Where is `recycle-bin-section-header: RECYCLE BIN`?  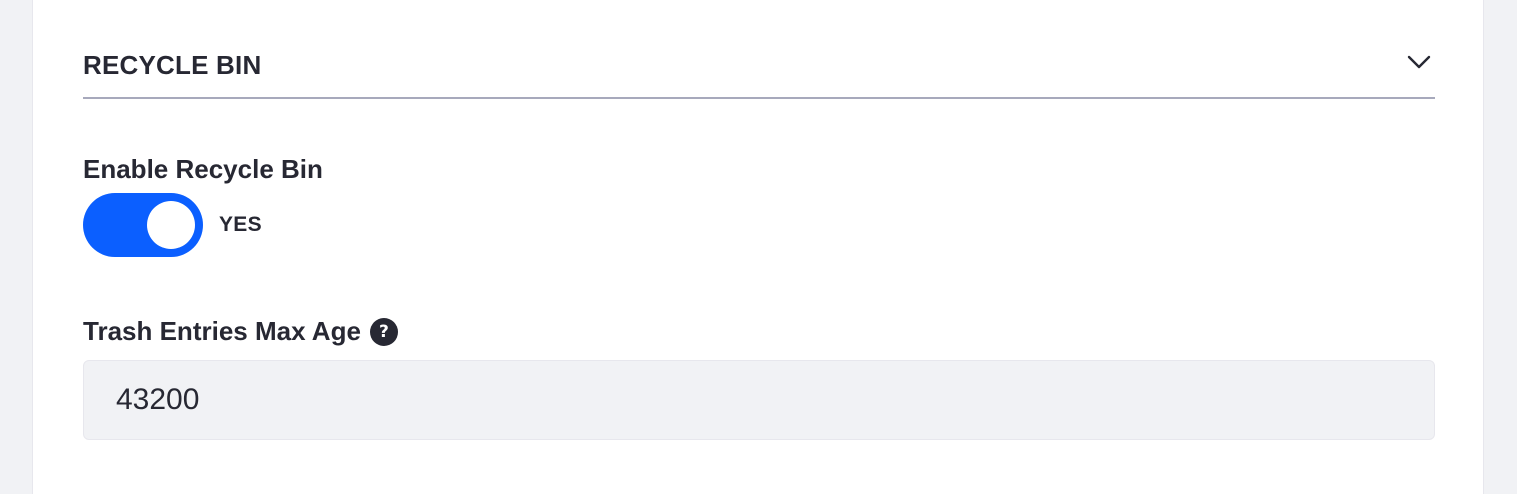
recycle-bin-section-header: RECYCLE BIN is located at coordinates (759, 69).